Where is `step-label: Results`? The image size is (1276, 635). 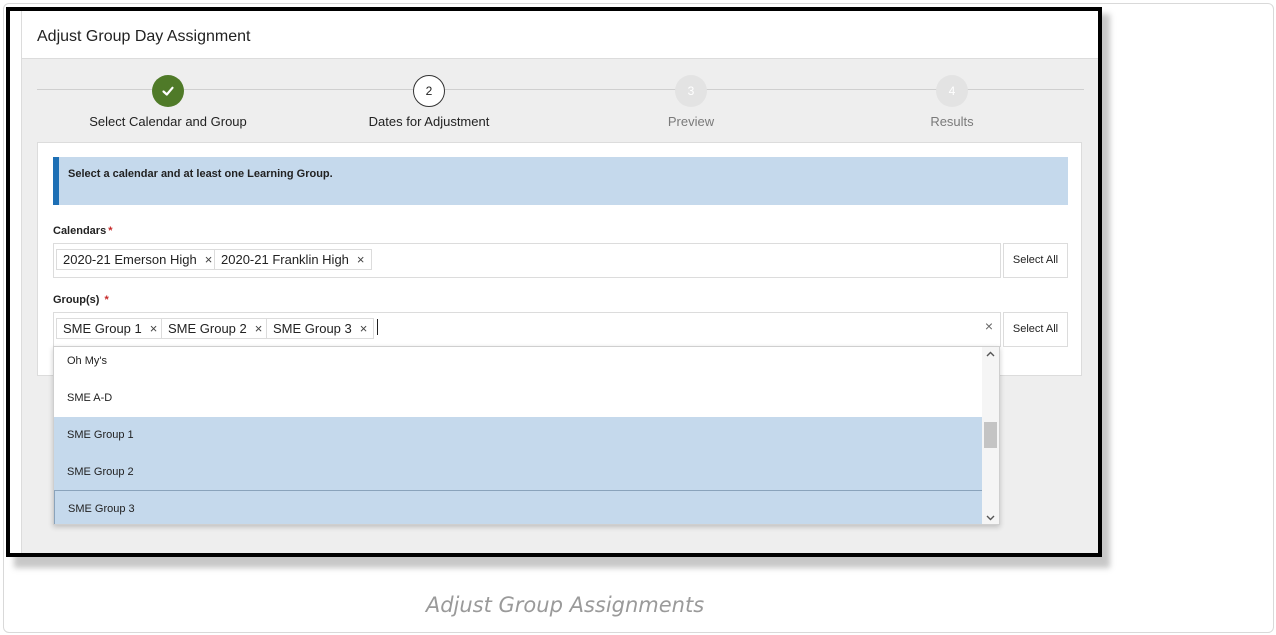
step-label: Results is located at coordinates (952, 121).